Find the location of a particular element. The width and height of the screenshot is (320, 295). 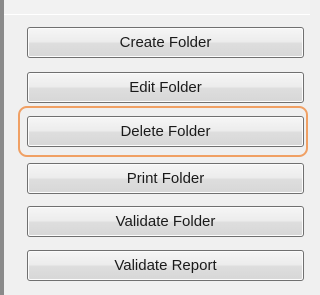

delete-folder-button: Delete Folder is located at coordinates (165, 131).